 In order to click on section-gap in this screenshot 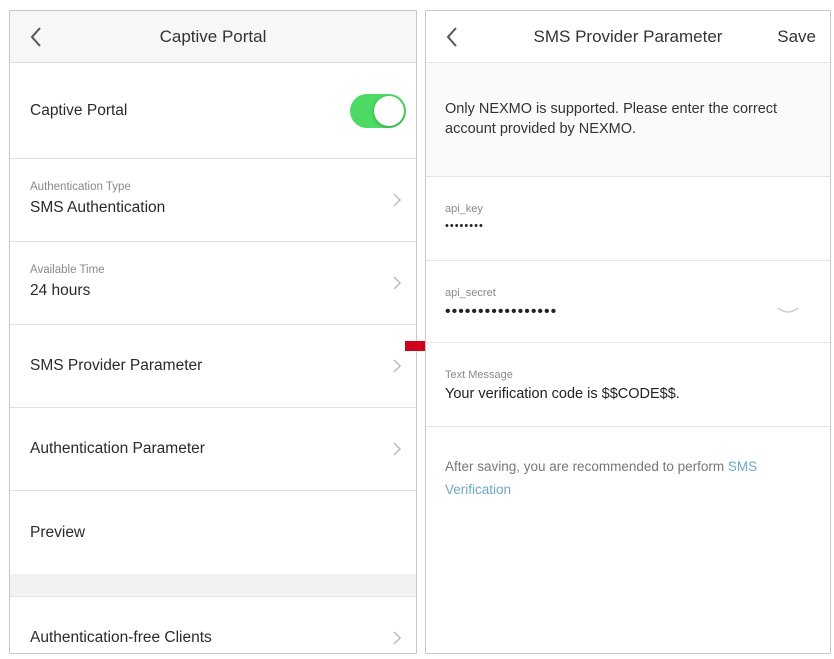, I will do `click(213, 585)`.